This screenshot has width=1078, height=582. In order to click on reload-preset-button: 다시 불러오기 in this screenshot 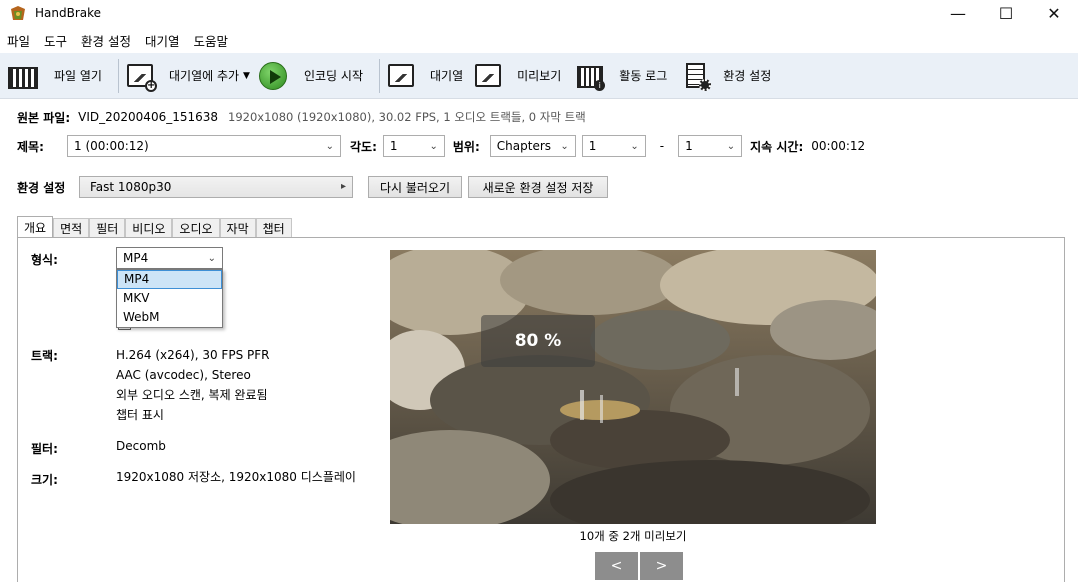, I will do `click(415, 187)`.